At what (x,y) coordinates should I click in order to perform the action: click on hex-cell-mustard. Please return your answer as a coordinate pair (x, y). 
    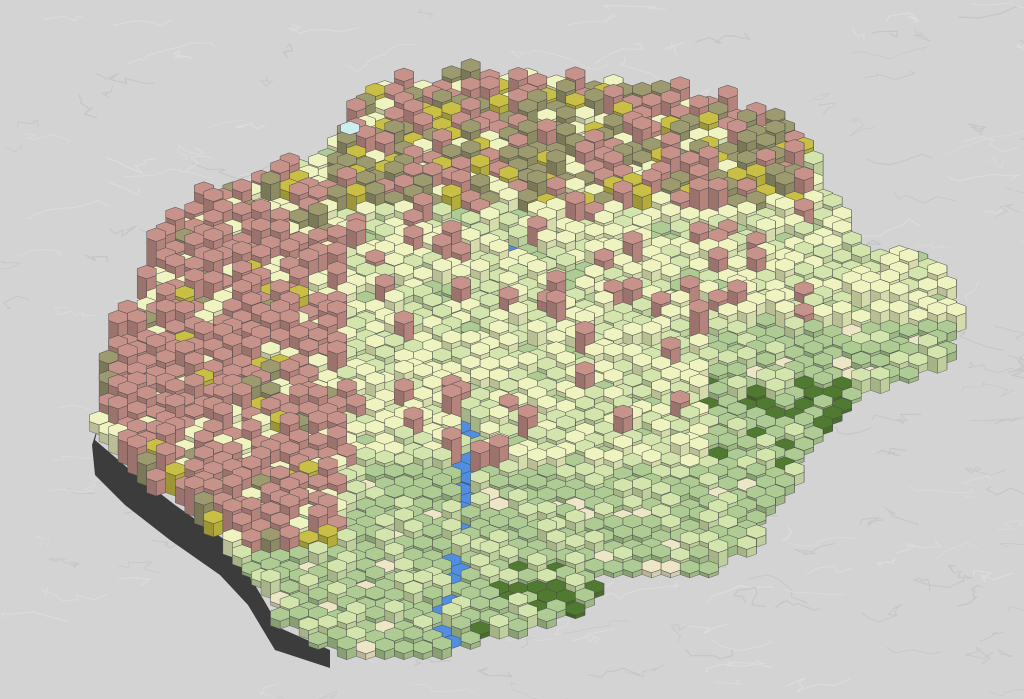
    Looking at the image, I should click on (213, 523).